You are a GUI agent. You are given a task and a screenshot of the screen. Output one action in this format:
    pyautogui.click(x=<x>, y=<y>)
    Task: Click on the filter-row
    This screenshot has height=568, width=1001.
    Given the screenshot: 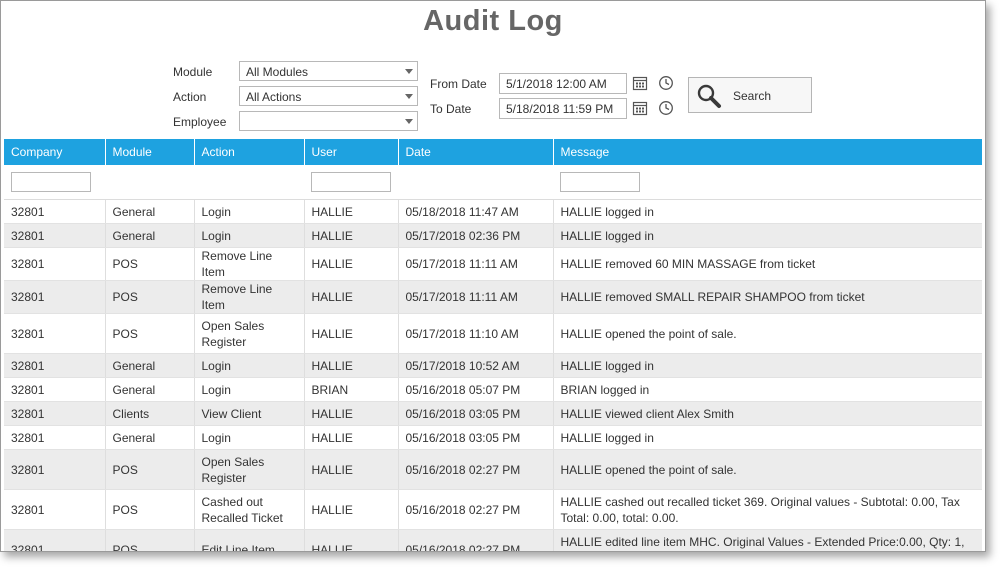 What is the action you would take?
    pyautogui.click(x=493, y=182)
    